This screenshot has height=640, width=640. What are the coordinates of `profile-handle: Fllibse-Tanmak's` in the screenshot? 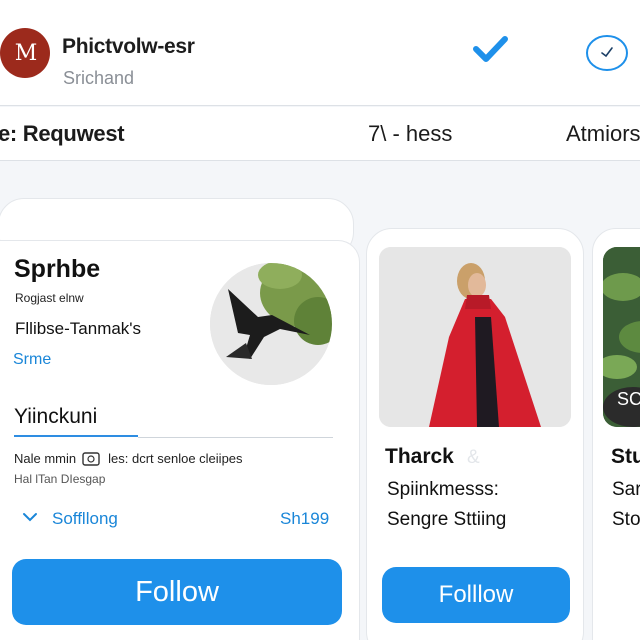 It's located at (78, 328).